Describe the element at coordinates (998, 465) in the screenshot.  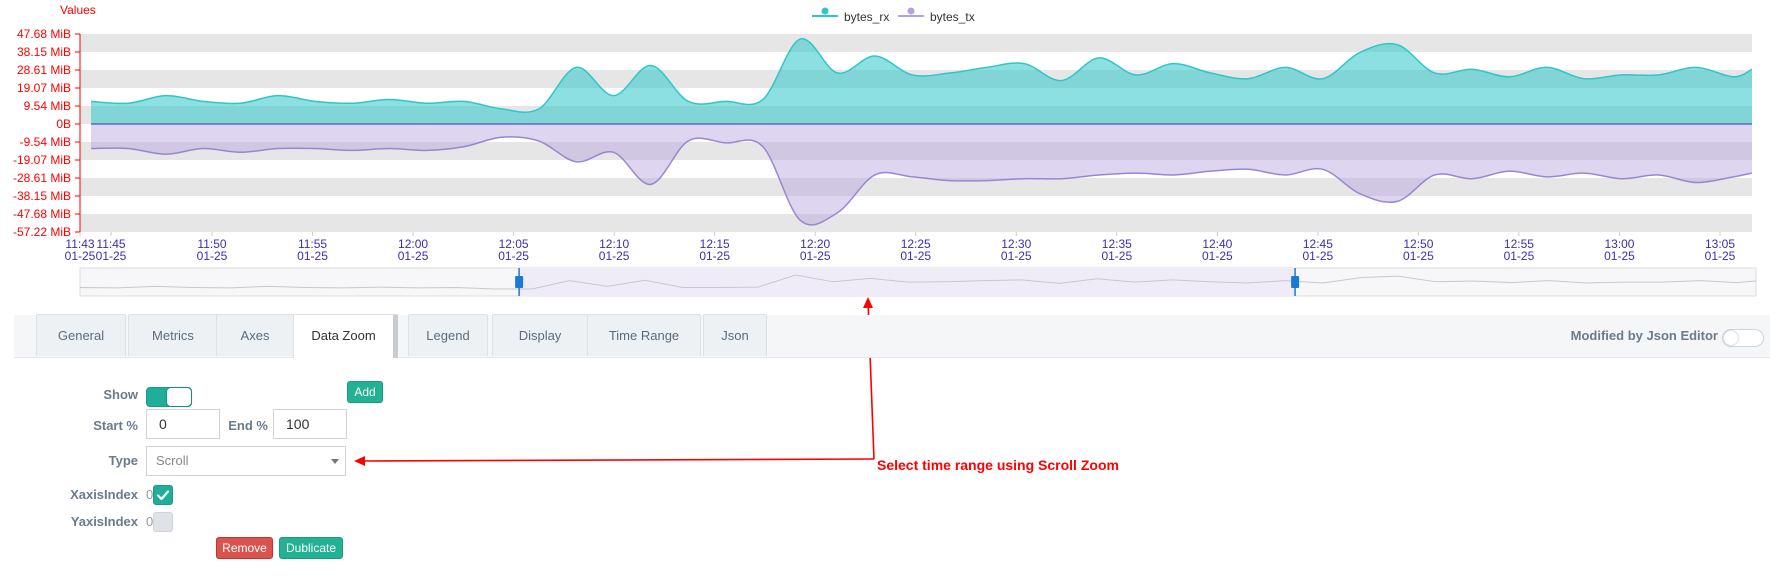
I see `annotation-text: Select time range using Scroll Zoom` at that location.